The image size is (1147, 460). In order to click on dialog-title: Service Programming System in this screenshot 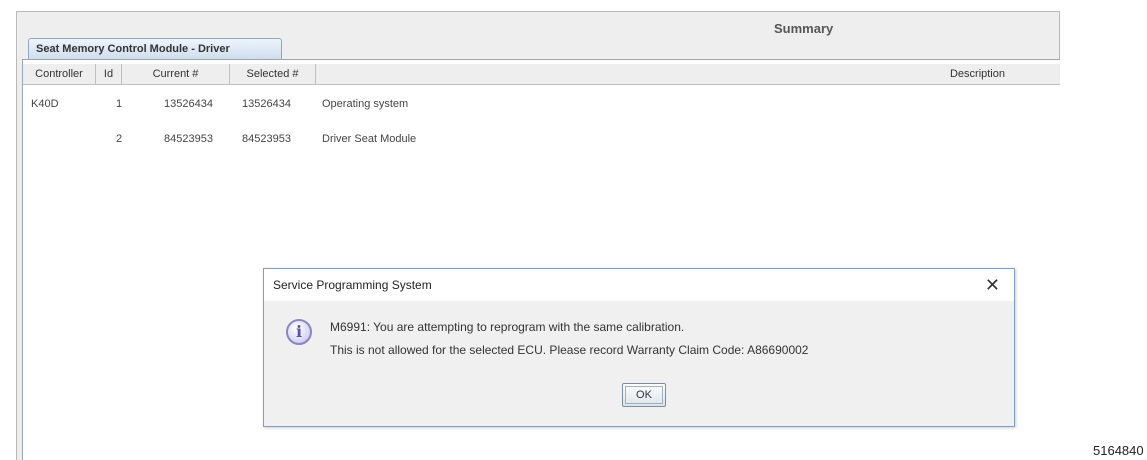, I will do `click(352, 285)`.